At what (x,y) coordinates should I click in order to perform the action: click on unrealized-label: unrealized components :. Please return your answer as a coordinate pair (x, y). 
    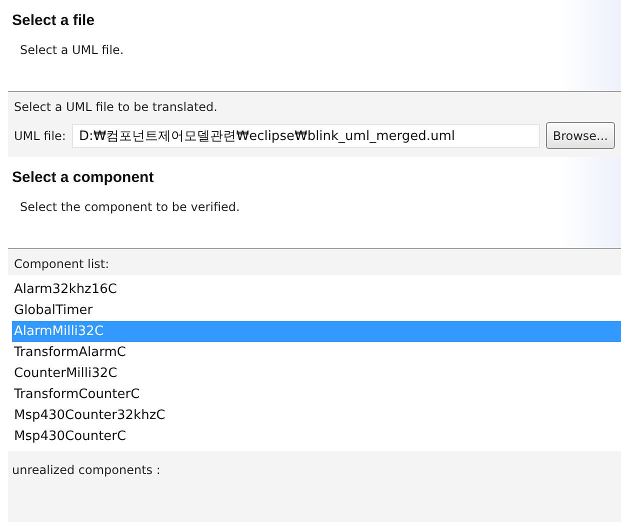
    Looking at the image, I should click on (86, 470).